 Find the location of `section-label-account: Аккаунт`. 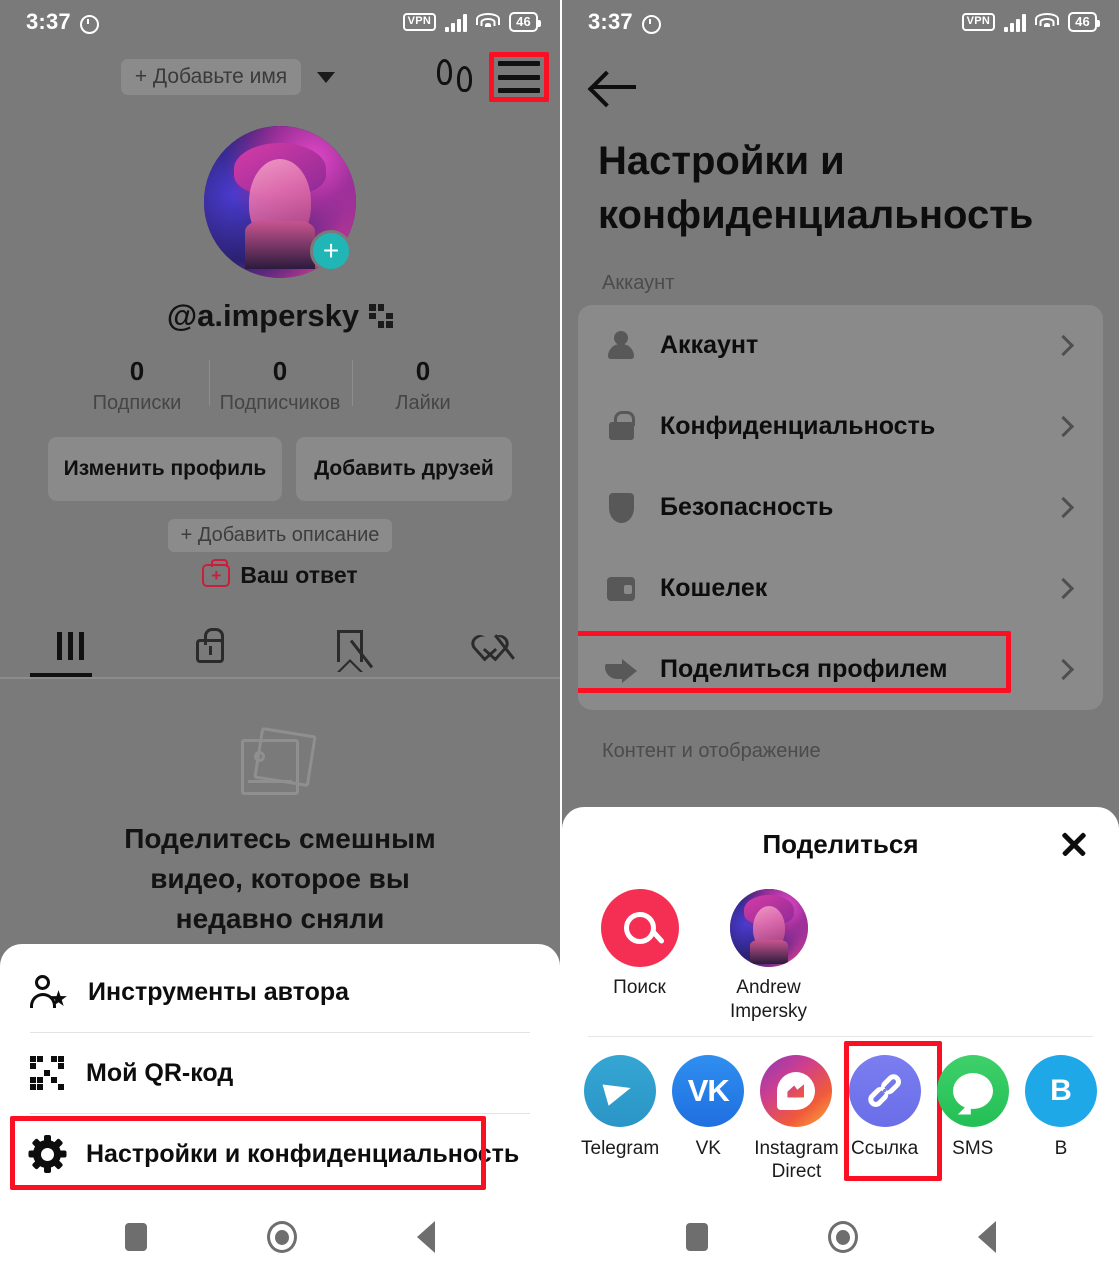

section-label-account: Аккаунт is located at coordinates (638, 283).